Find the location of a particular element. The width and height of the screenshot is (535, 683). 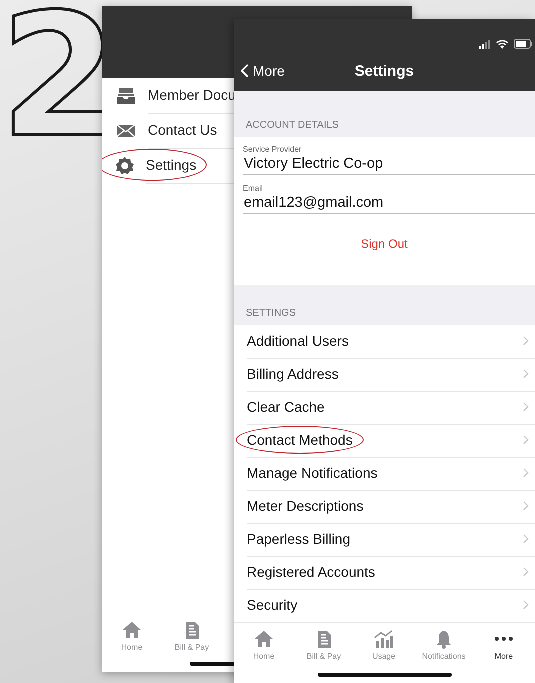

tab: More is located at coordinates (504, 645).